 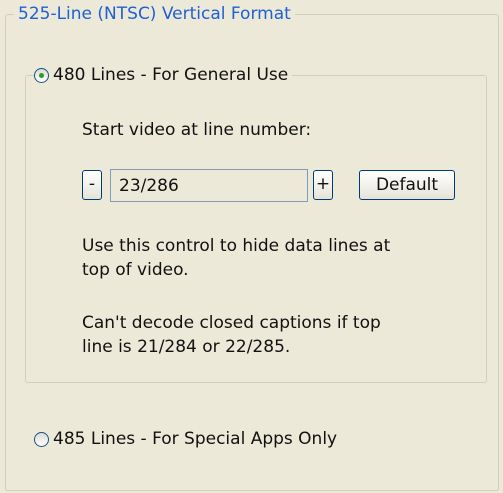 I want to click on radio-checked-icon, so click(x=41, y=75).